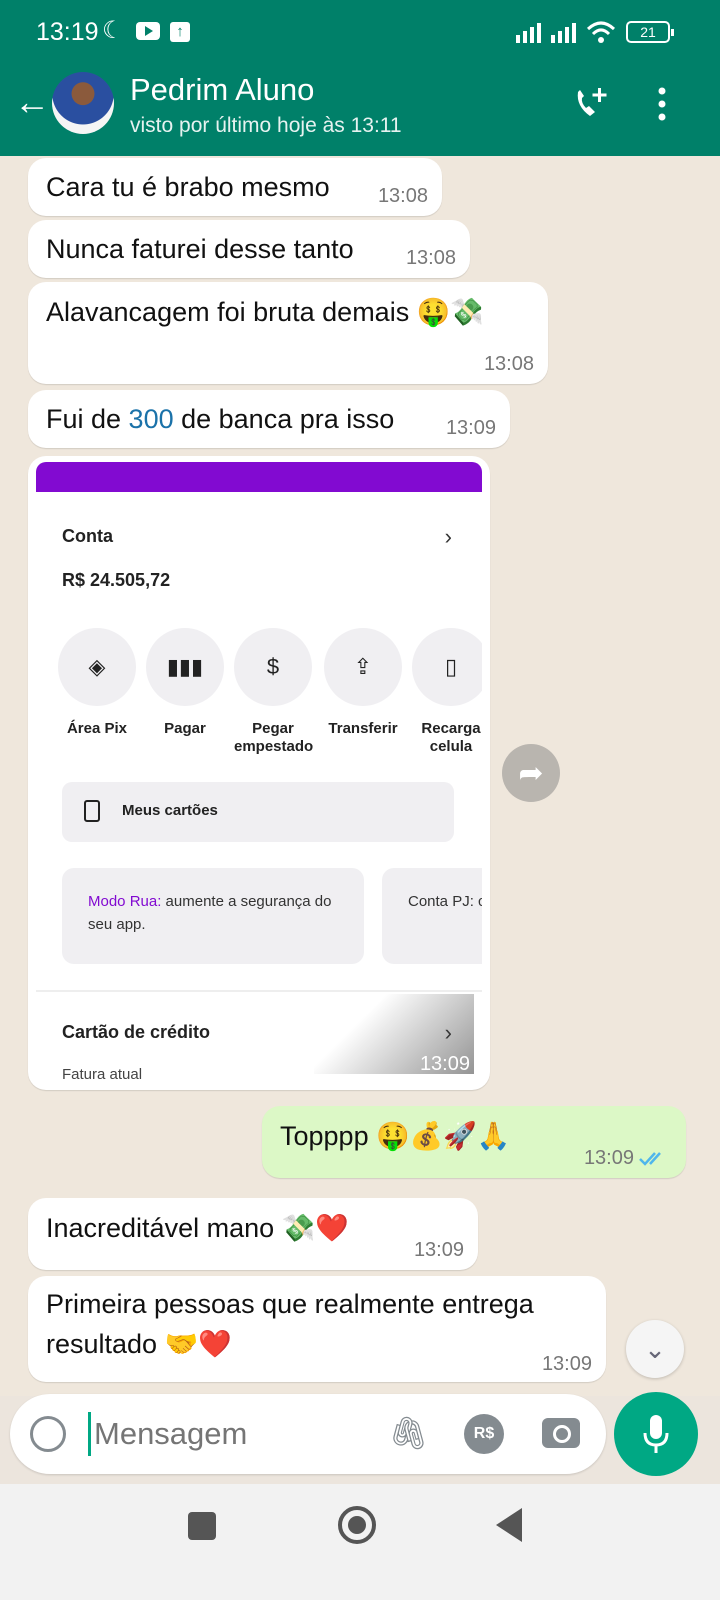 Image resolution: width=720 pixels, height=1600 pixels. What do you see at coordinates (650, 32) in the screenshot?
I see `battery-icon: 21` at bounding box center [650, 32].